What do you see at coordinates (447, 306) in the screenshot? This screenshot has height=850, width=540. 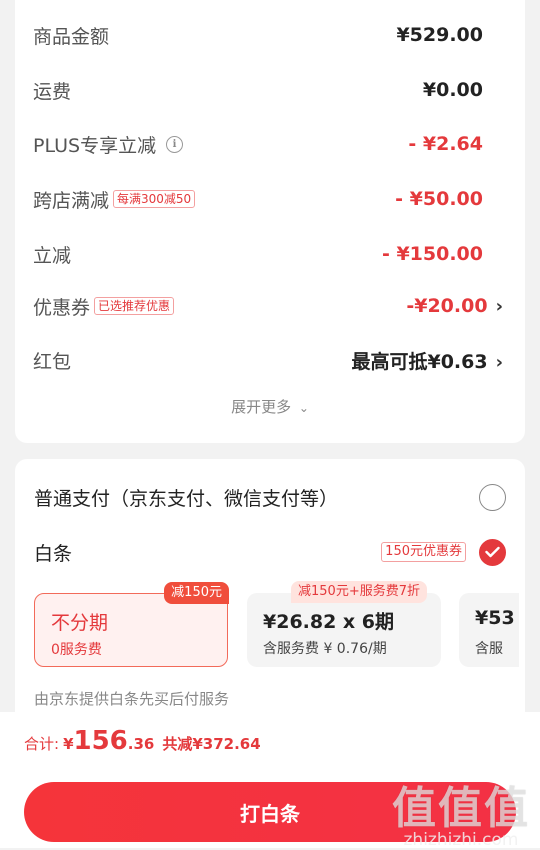 I see `row-value: -¥20.00` at bounding box center [447, 306].